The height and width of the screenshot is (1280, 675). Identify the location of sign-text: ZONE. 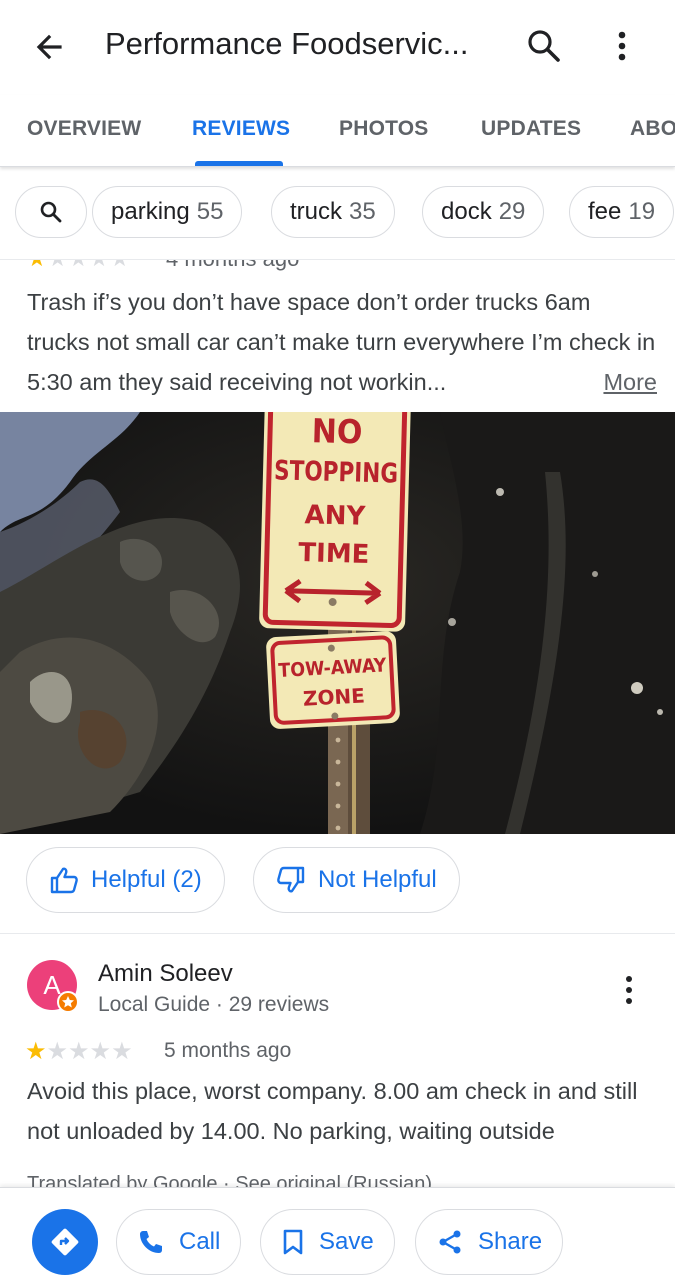
(333, 696).